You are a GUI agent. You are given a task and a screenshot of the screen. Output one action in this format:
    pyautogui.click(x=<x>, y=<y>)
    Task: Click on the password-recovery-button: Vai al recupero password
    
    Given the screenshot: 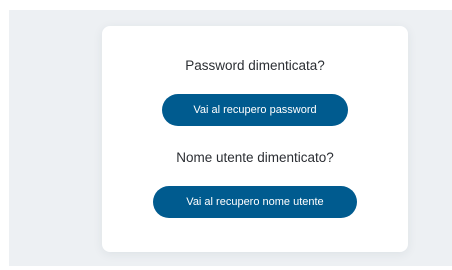 What is the action you would take?
    pyautogui.click(x=255, y=110)
    